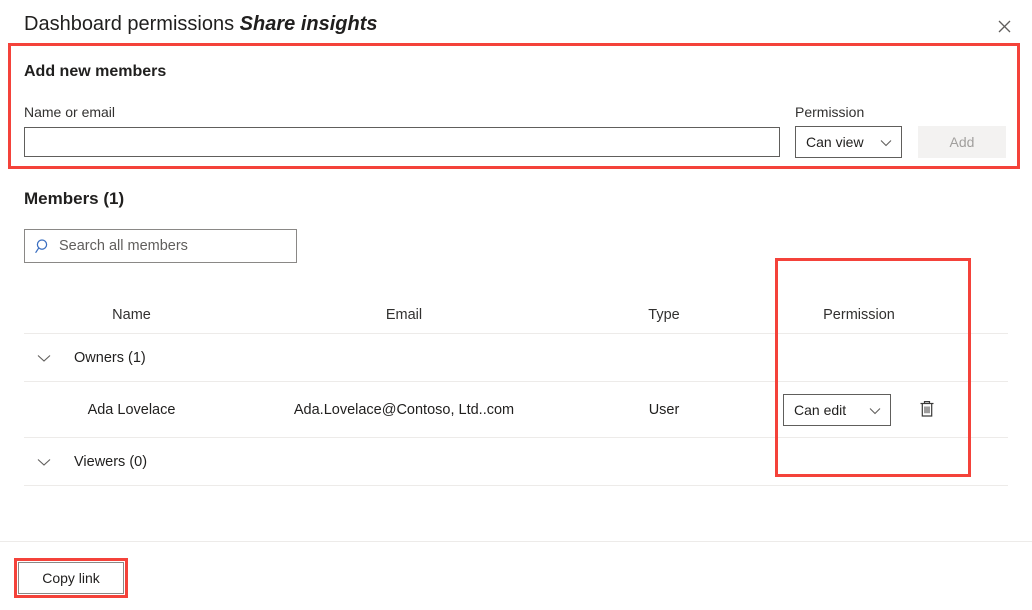 The height and width of the screenshot is (610, 1032). I want to click on close-icon, so click(1004, 26).